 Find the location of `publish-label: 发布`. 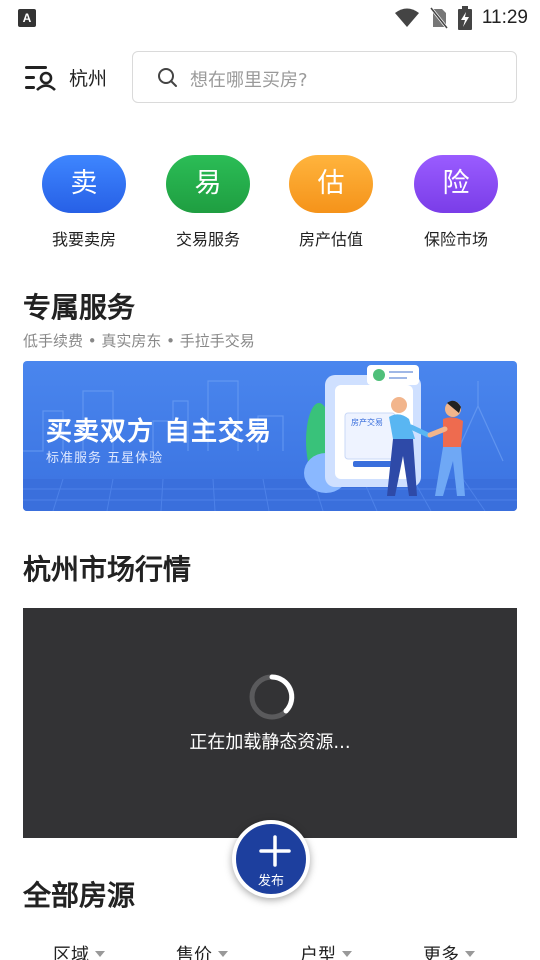

publish-label: 发布 is located at coordinates (270, 881).